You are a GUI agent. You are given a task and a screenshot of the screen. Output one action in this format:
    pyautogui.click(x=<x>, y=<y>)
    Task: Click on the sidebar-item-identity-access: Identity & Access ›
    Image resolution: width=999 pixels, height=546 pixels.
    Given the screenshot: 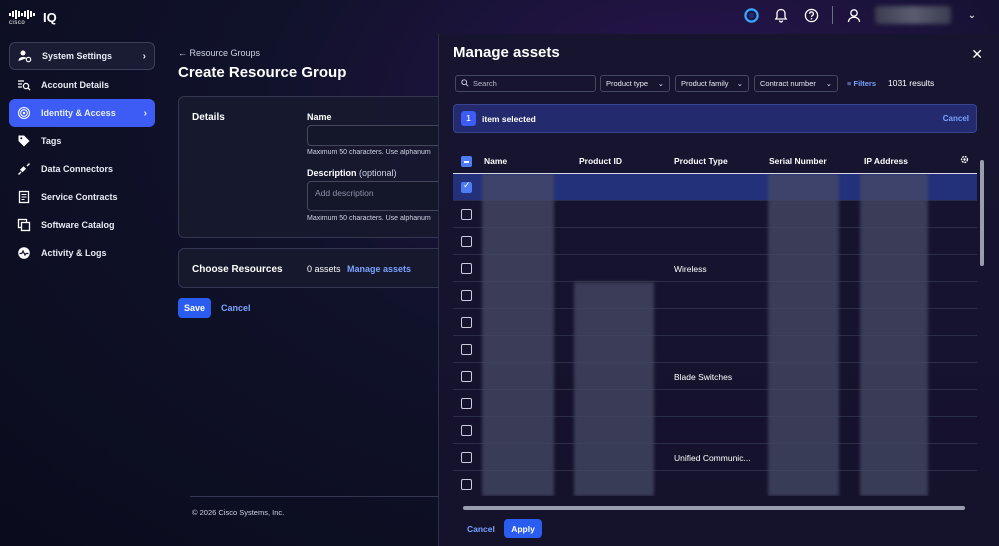 What is the action you would take?
    pyautogui.click(x=82, y=113)
    